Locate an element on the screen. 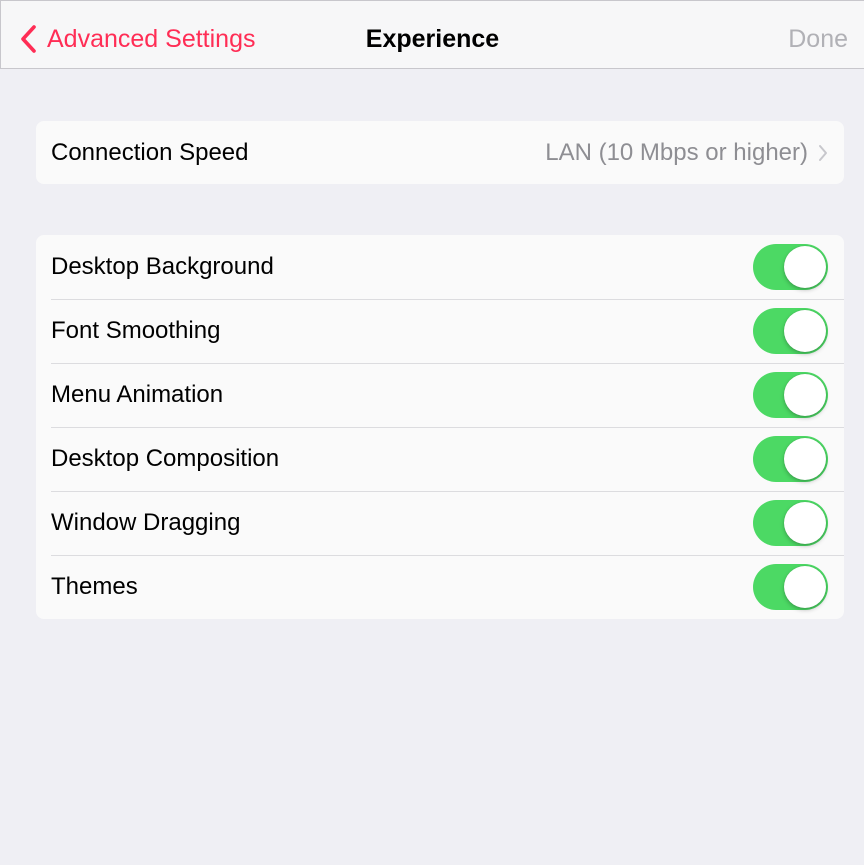 The image size is (864, 865). navigation-bar: Advanced Settings Experience Done is located at coordinates (432, 34).